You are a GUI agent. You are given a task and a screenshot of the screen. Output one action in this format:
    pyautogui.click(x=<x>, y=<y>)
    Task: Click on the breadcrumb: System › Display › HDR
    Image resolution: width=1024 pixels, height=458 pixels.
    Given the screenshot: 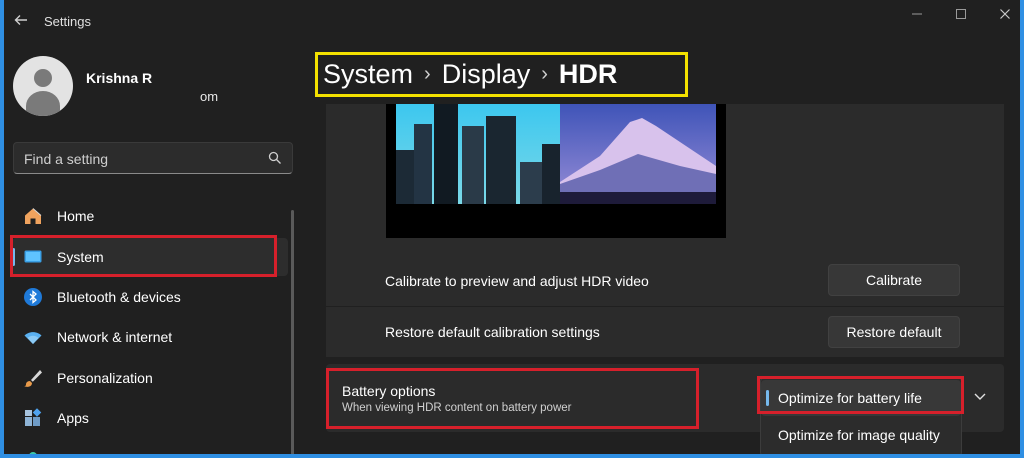 What is the action you would take?
    pyautogui.click(x=470, y=74)
    